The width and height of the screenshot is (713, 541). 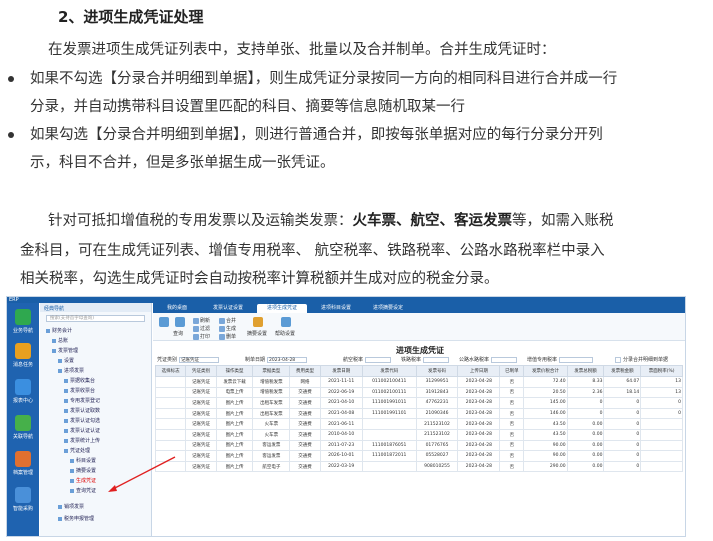 I want to click on tax-paragraph-prefix: 针对可抵扣增值税的专用发票以及运输类发票：, so click(x=200, y=221).